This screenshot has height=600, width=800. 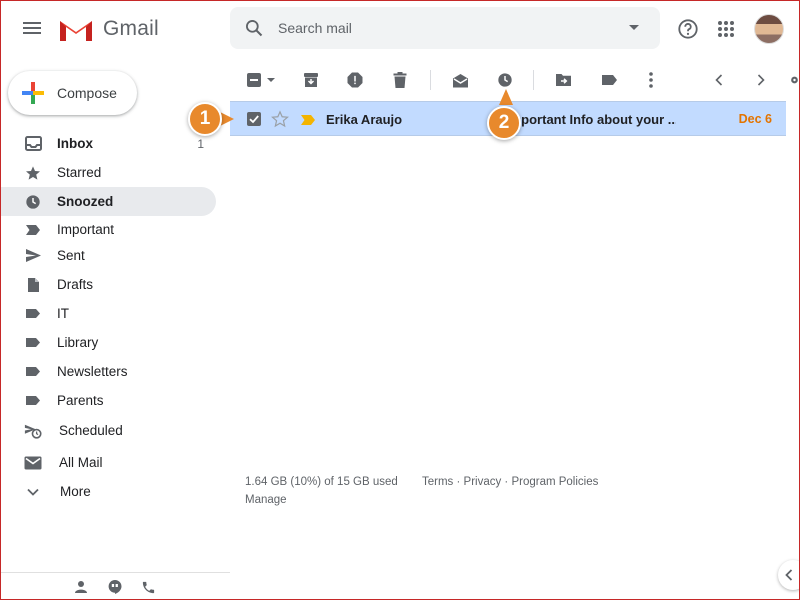 I want to click on sidebar-item-label: Library, so click(x=78, y=342).